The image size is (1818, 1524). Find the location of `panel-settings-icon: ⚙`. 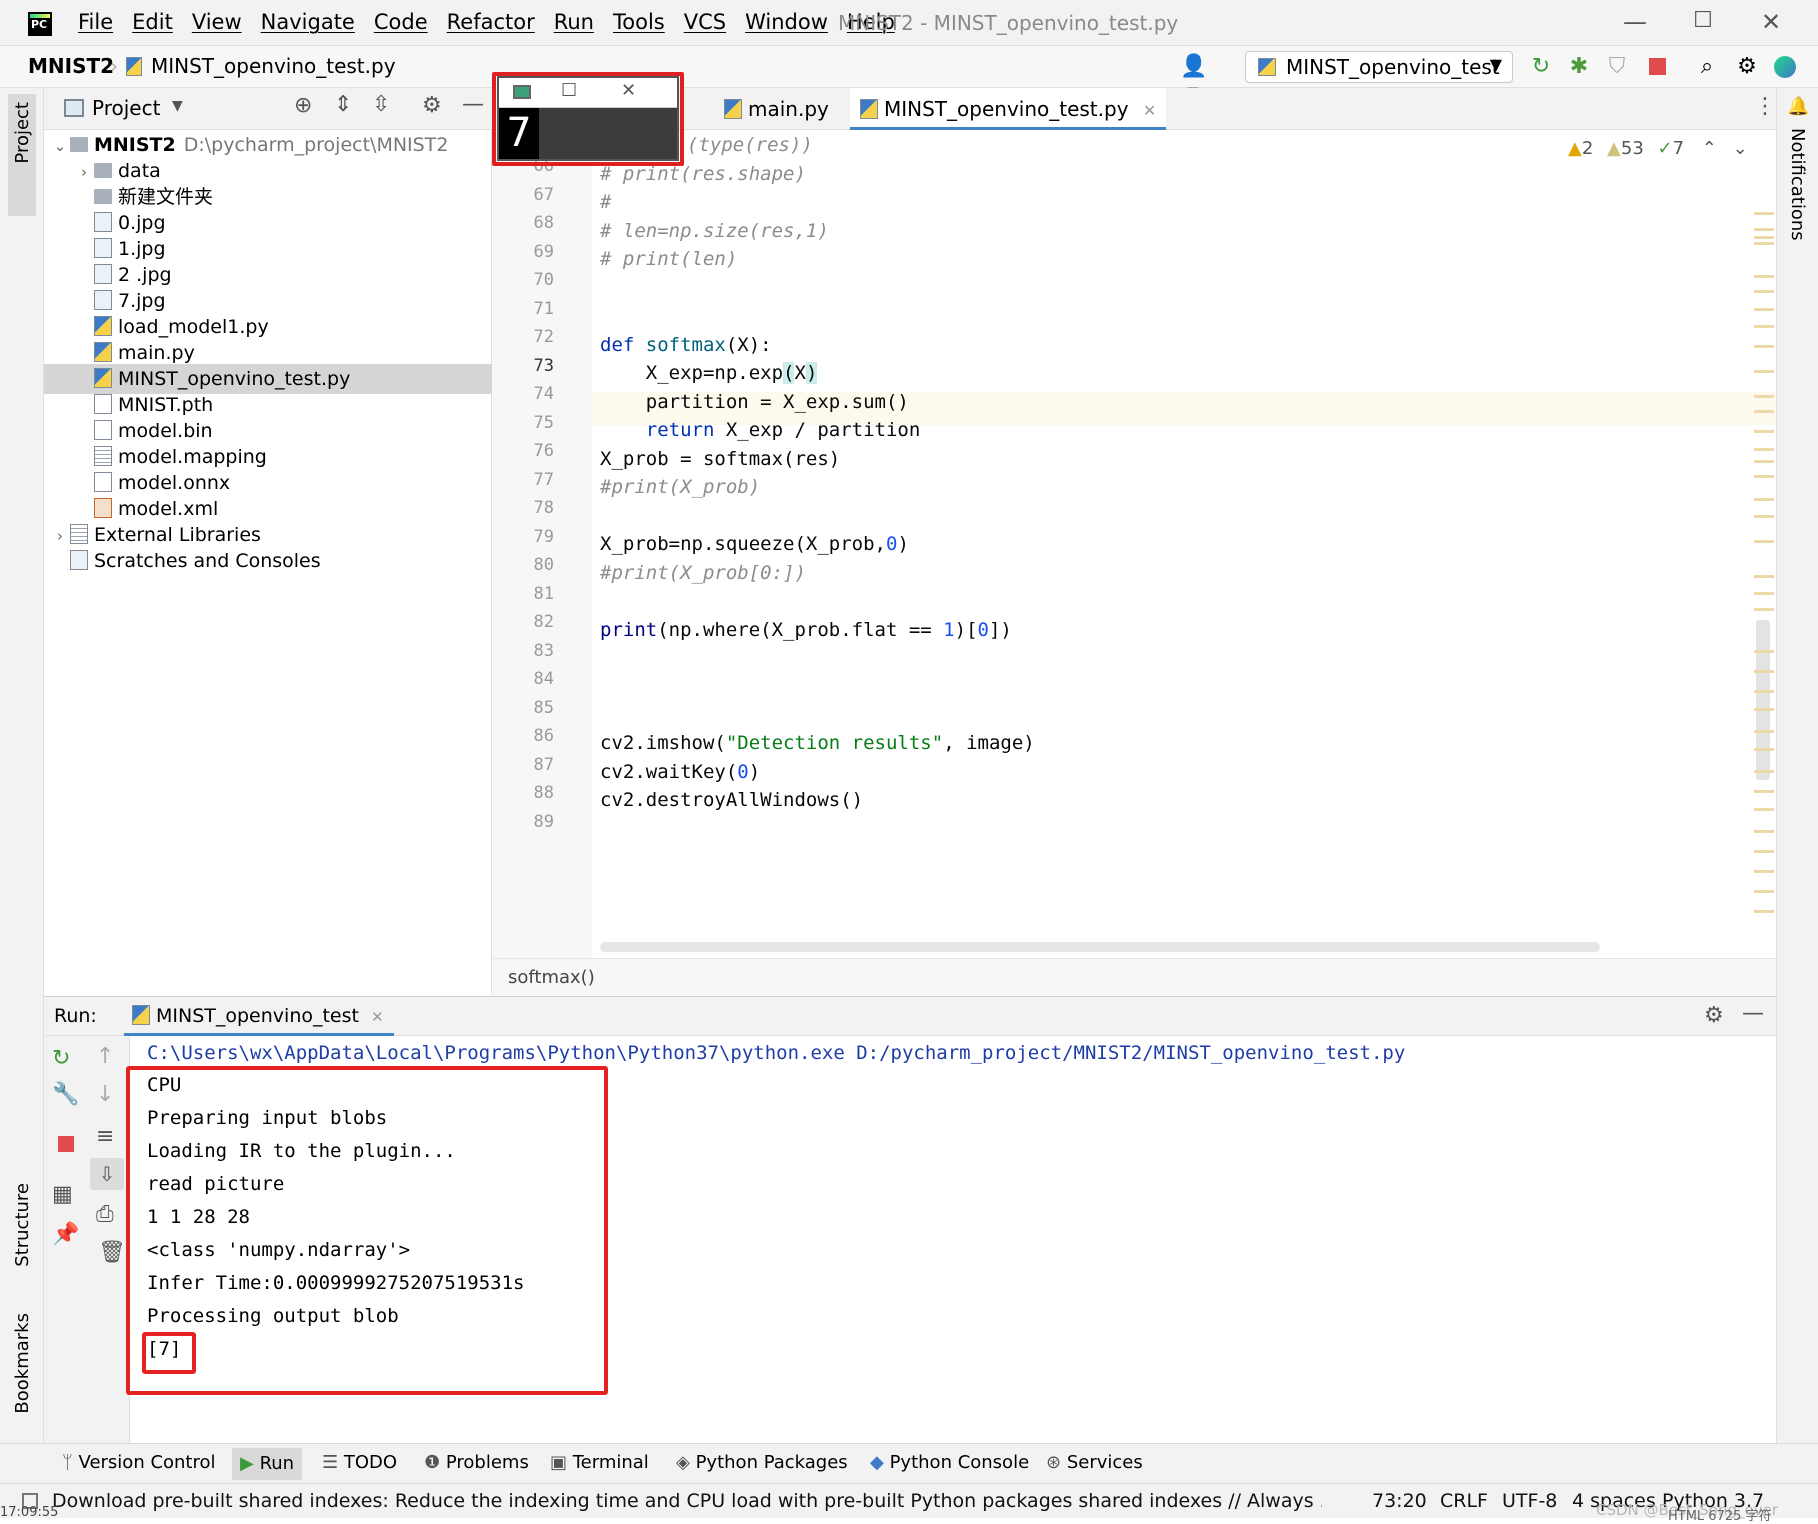

panel-settings-icon: ⚙ is located at coordinates (432, 105).